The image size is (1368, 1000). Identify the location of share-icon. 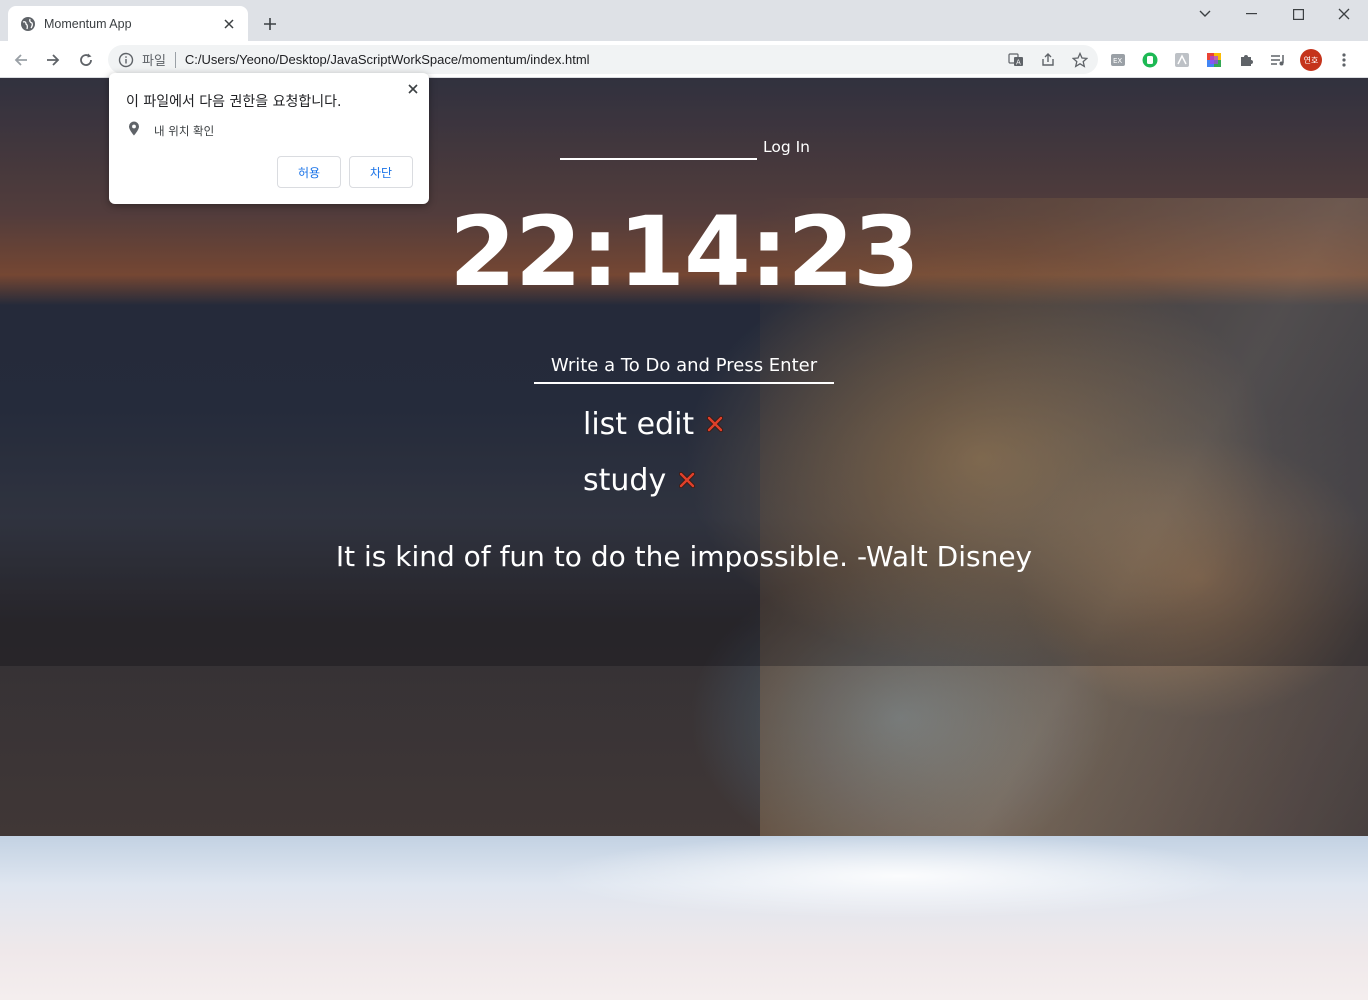
(1048, 60).